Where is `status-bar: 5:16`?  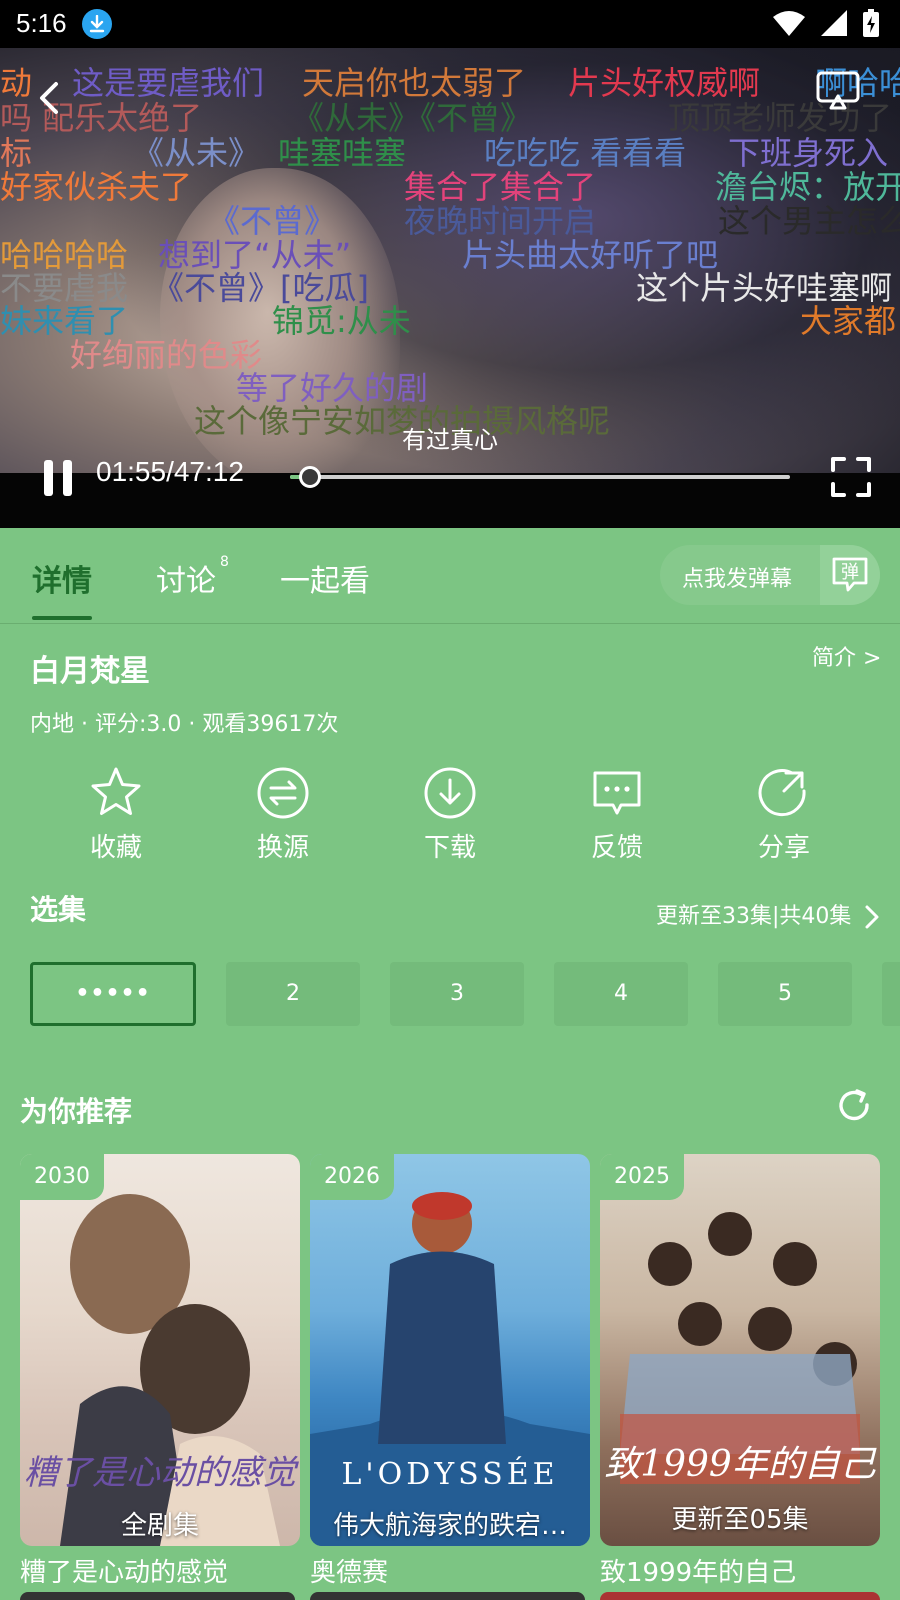 status-bar: 5:16 is located at coordinates (450, 24).